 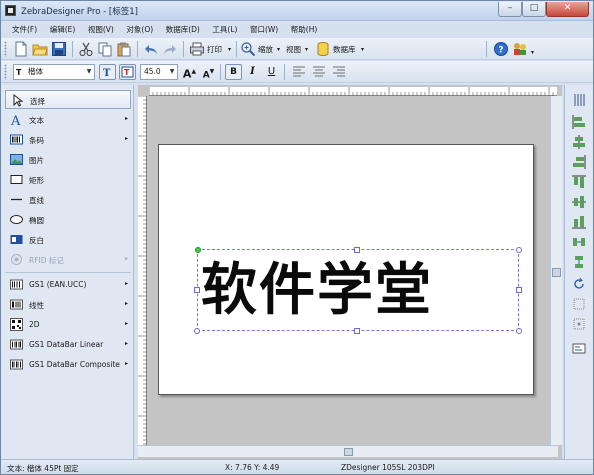 I want to click on tool-rectangle: 矩形, so click(x=68, y=179).